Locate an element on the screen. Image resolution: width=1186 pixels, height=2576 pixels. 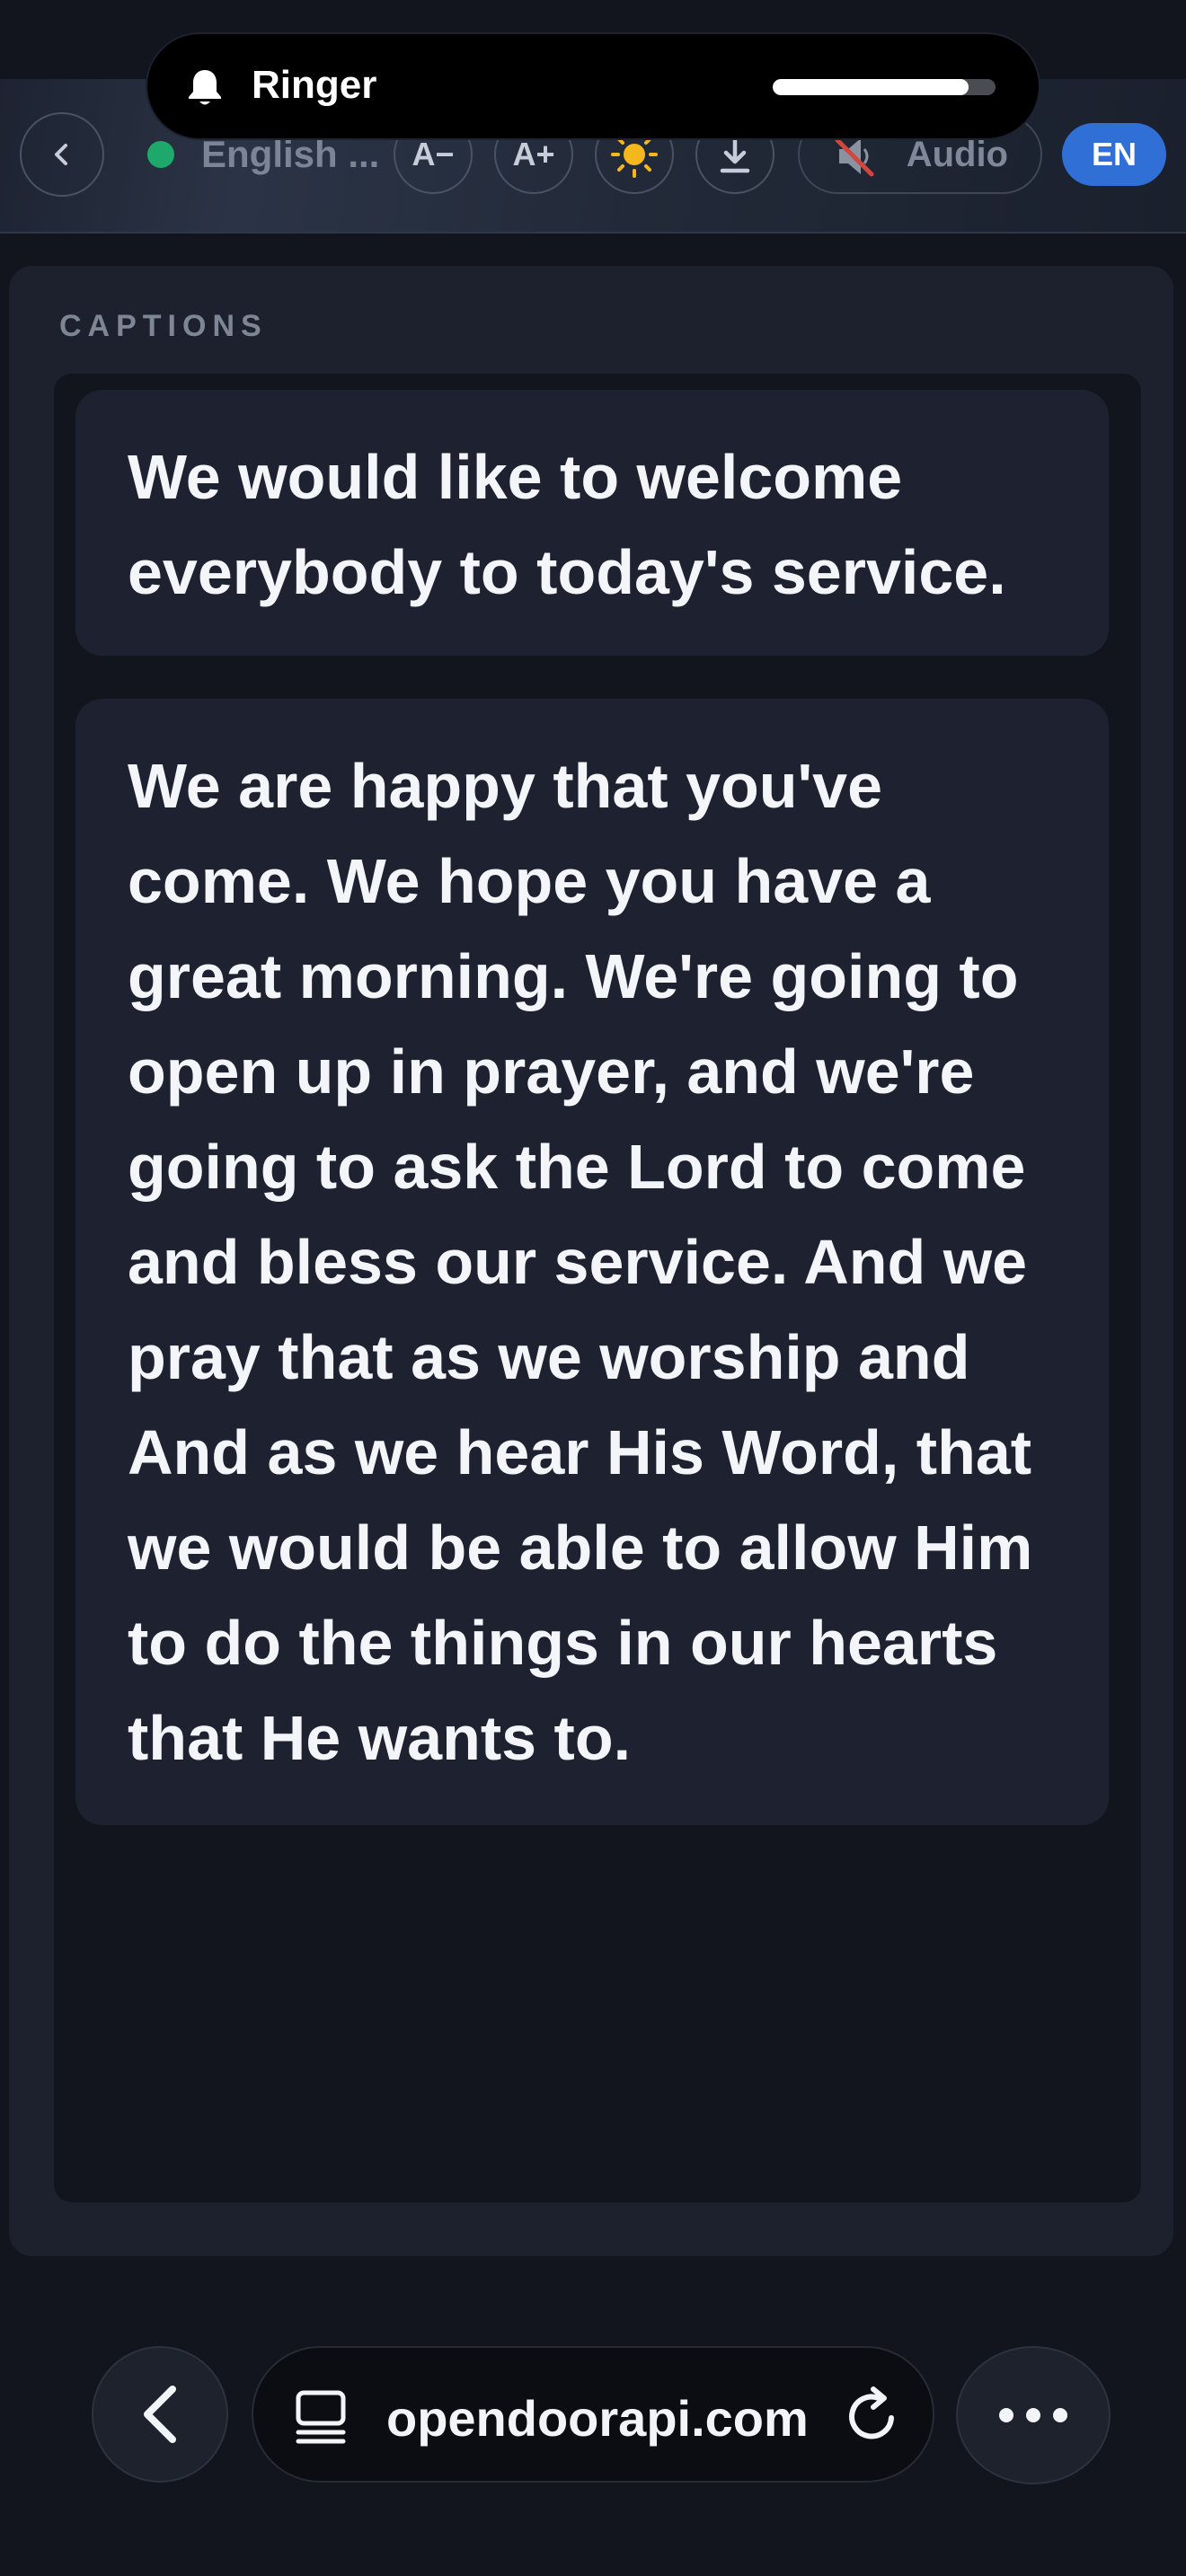
more-options-button is located at coordinates (1033, 2415).